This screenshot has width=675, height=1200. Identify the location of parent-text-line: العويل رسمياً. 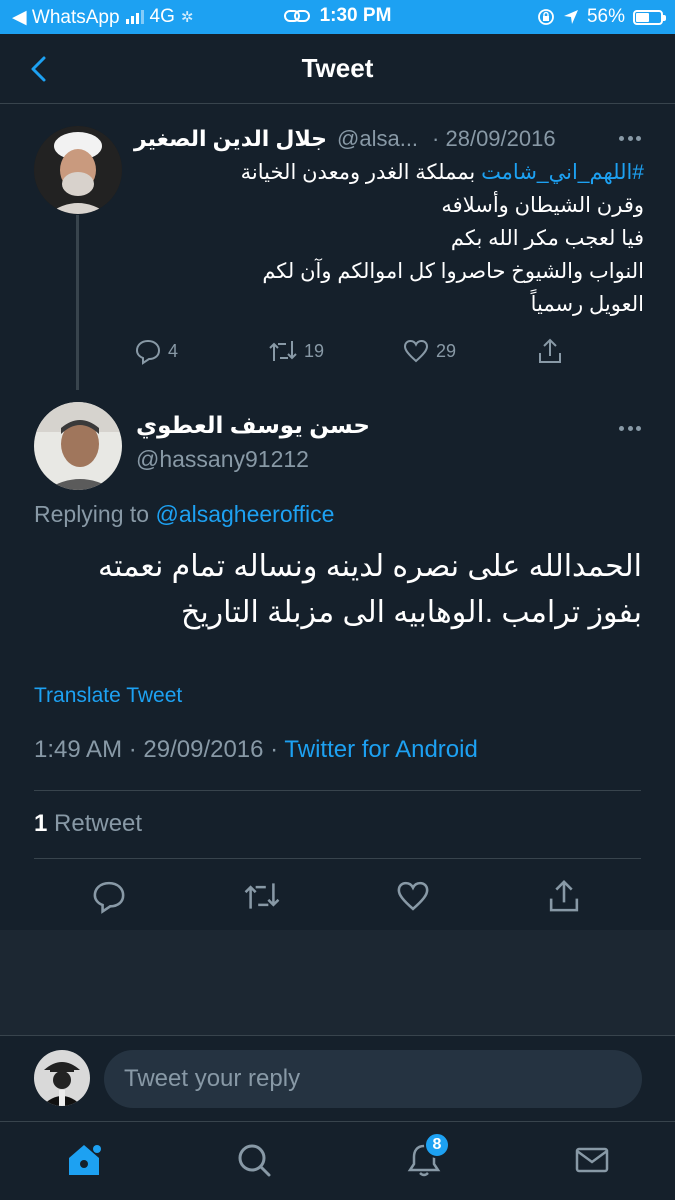
(587, 304).